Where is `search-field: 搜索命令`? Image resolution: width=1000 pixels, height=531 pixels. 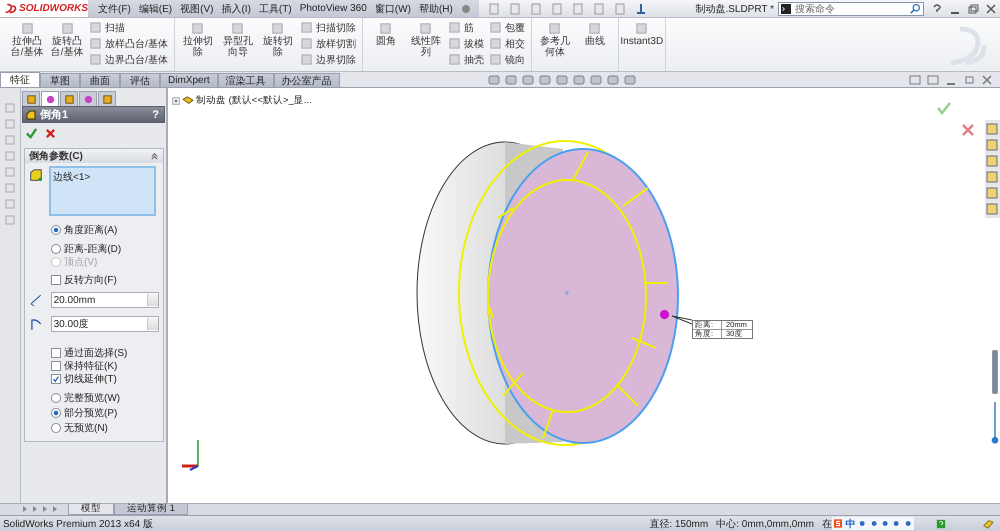
search-field: 搜索命令 is located at coordinates (851, 9).